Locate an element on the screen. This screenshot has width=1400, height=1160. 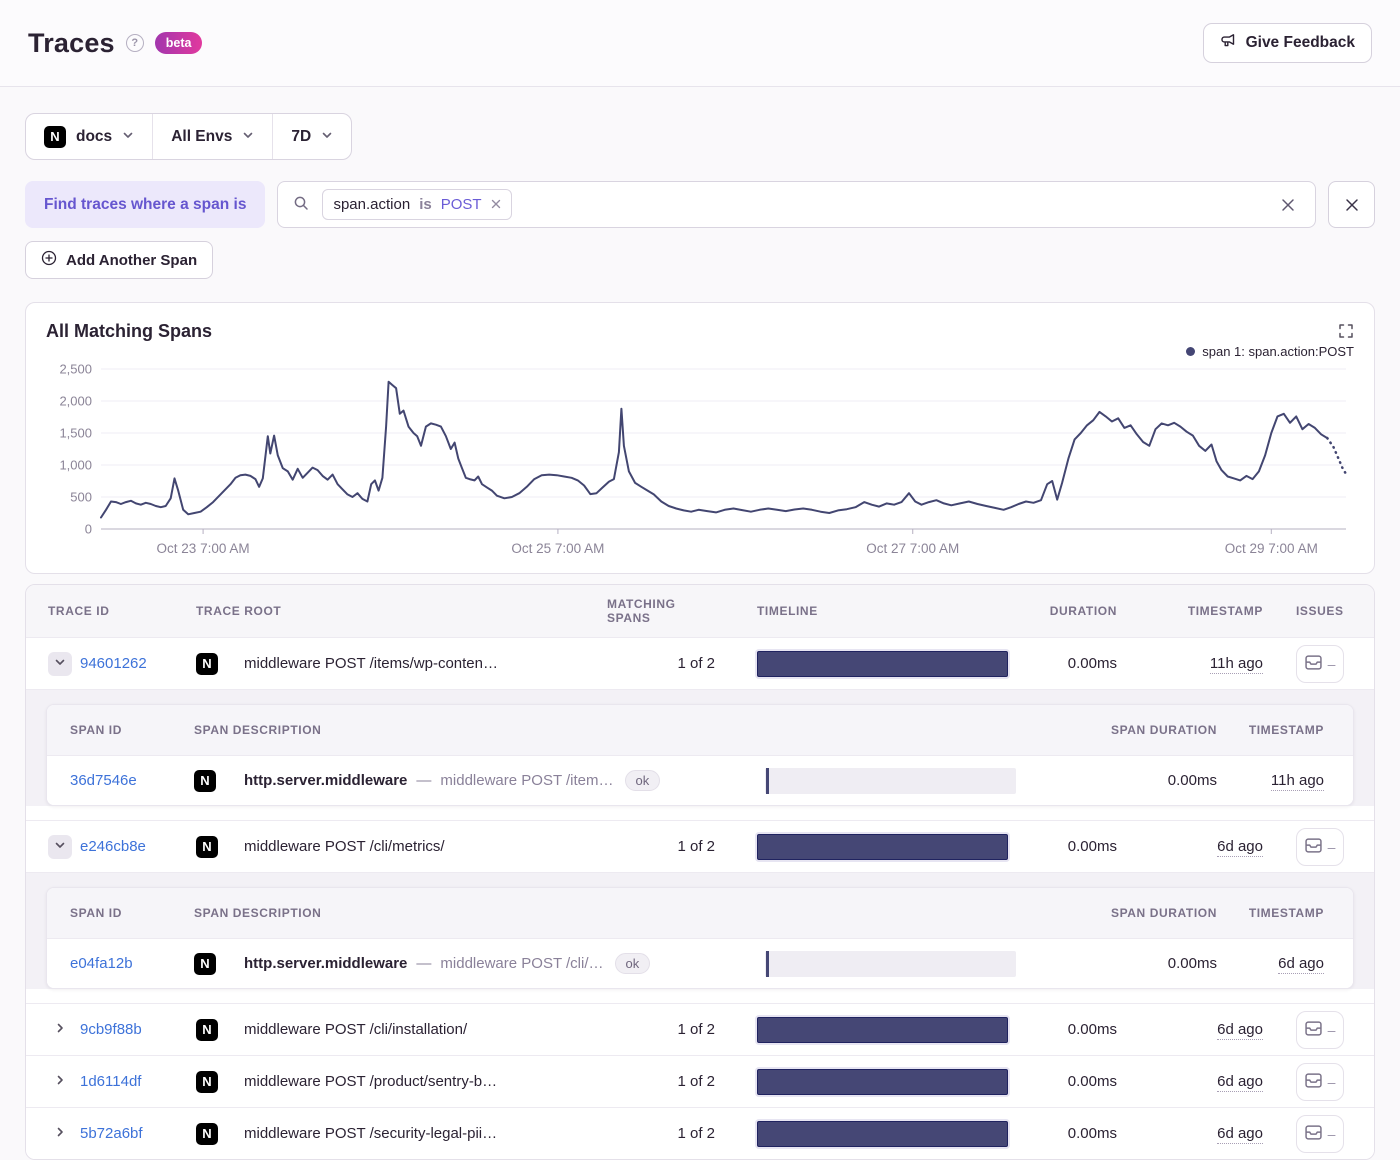
trace-id-link: e246cb8e is located at coordinates (138, 846).